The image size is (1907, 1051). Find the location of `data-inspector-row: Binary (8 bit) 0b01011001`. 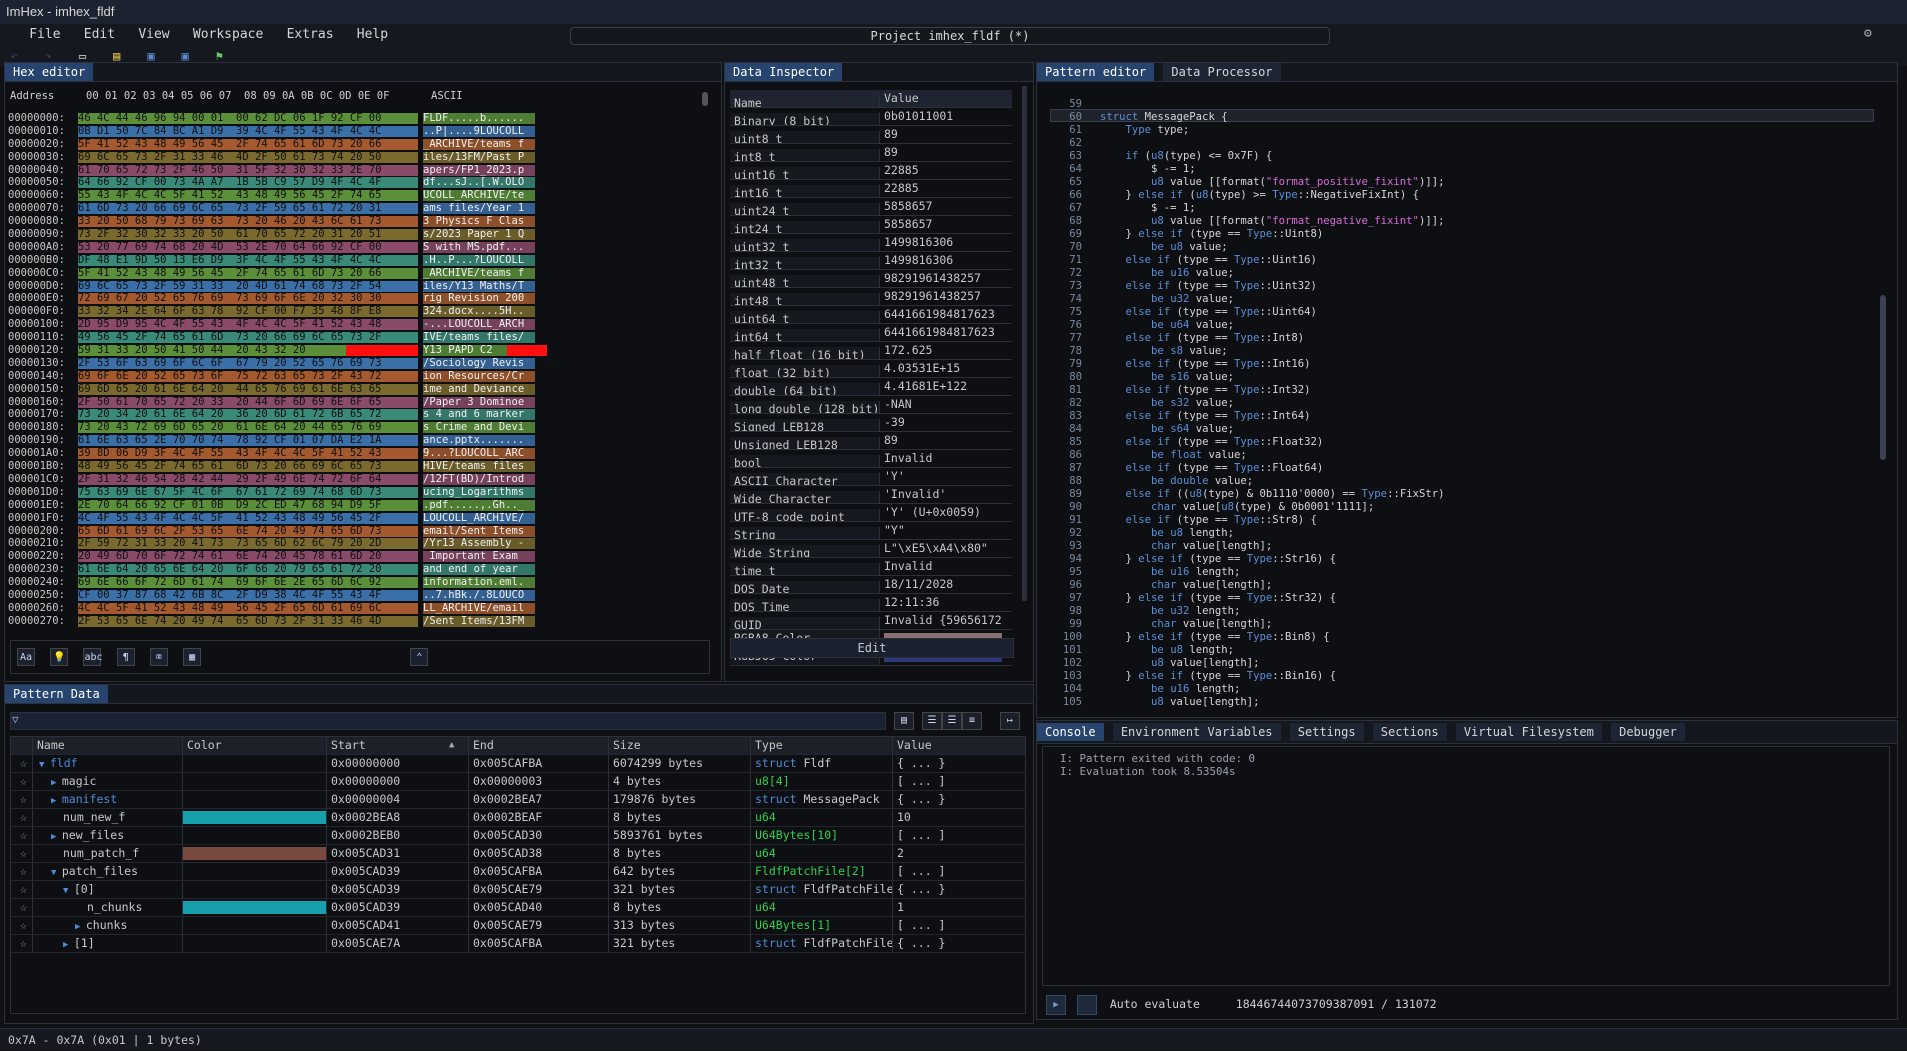

data-inspector-row: Binary (8 bit) 0b01011001 is located at coordinates (871, 117).